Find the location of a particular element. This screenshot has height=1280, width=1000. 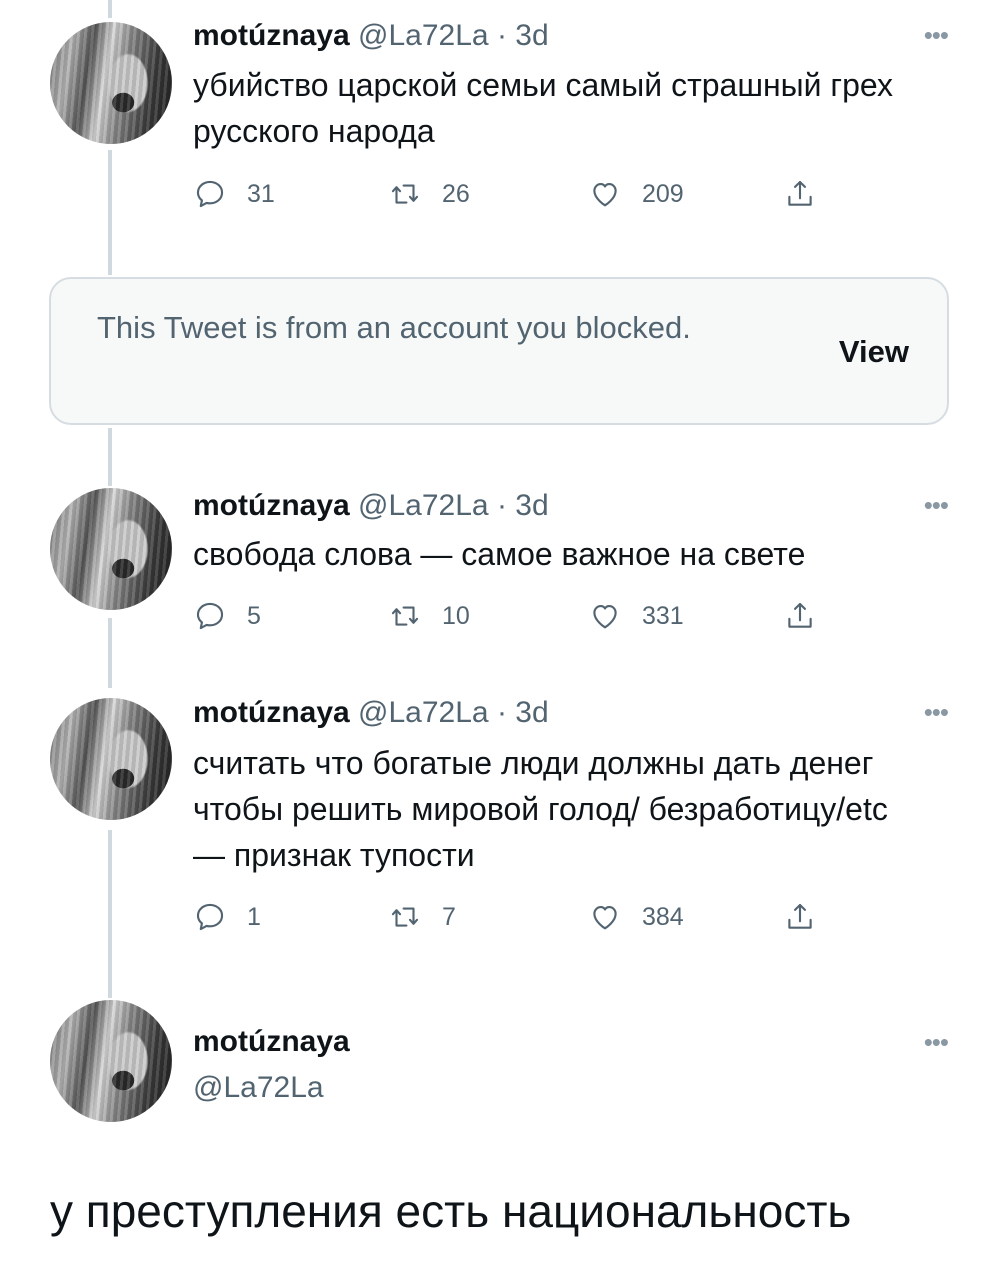

reply-button: 31 is located at coordinates (234, 194).